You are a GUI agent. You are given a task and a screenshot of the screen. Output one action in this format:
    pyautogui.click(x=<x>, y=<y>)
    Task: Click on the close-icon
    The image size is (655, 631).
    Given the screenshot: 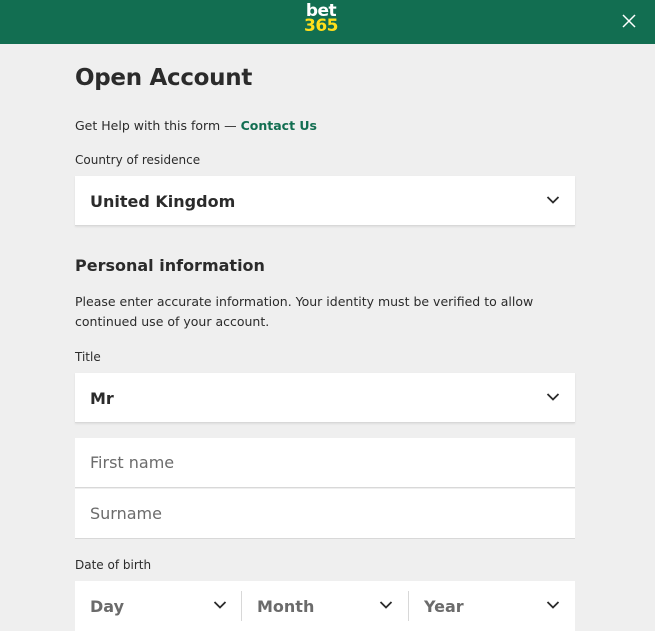 What is the action you would take?
    pyautogui.click(x=629, y=21)
    